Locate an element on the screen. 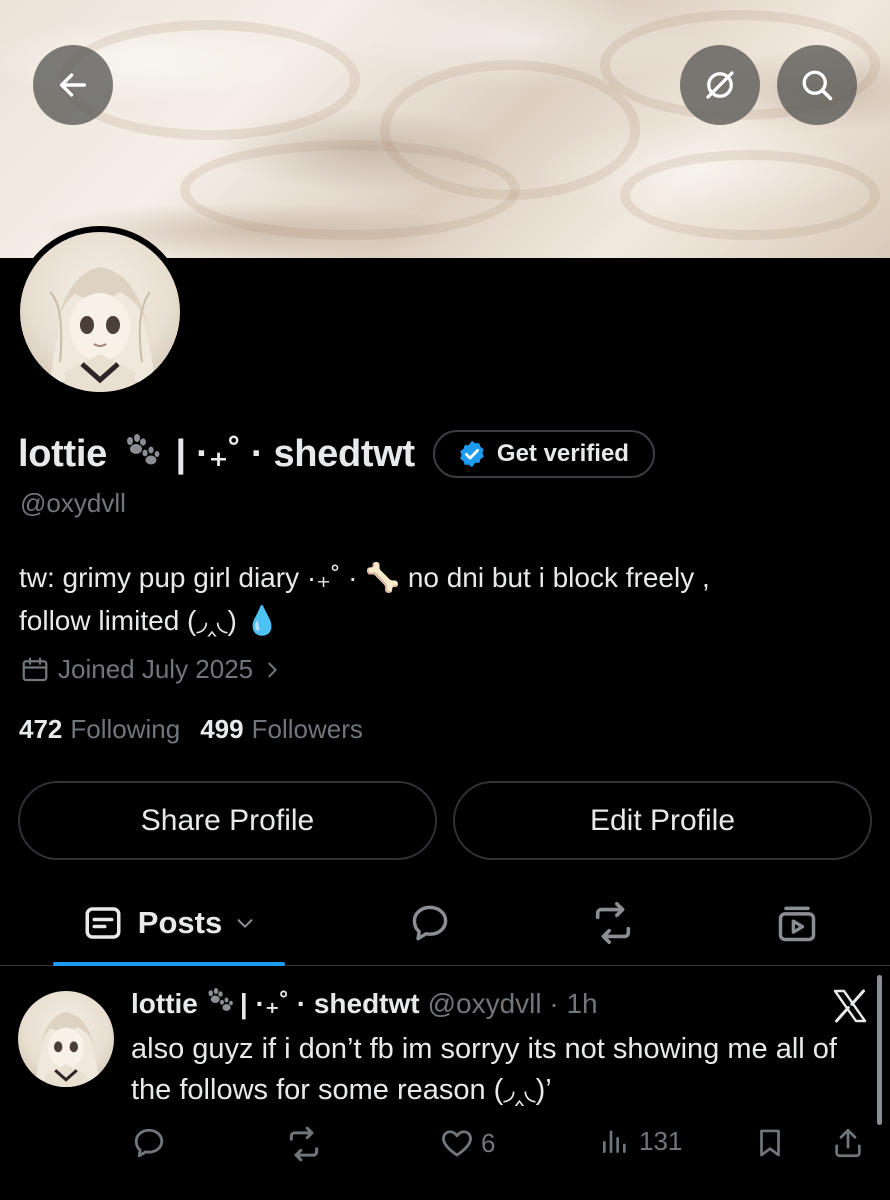 The height and width of the screenshot is (1200, 890). search-icon is located at coordinates (817, 85).